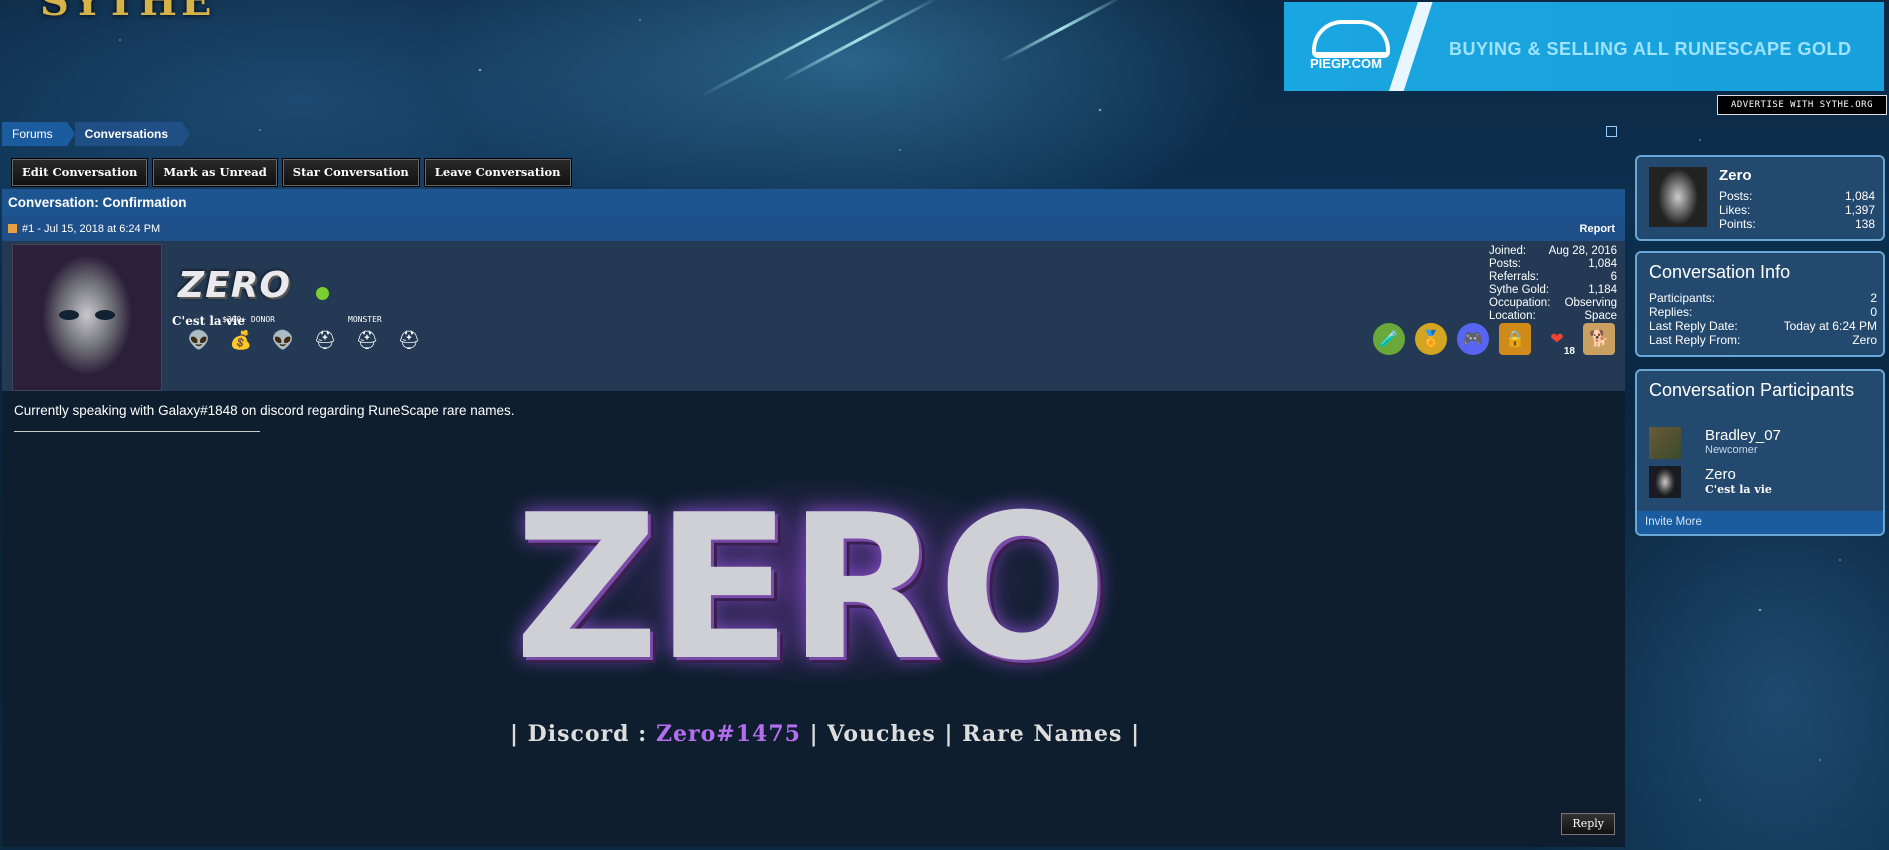  I want to click on ad-divider, so click(1409, 46).